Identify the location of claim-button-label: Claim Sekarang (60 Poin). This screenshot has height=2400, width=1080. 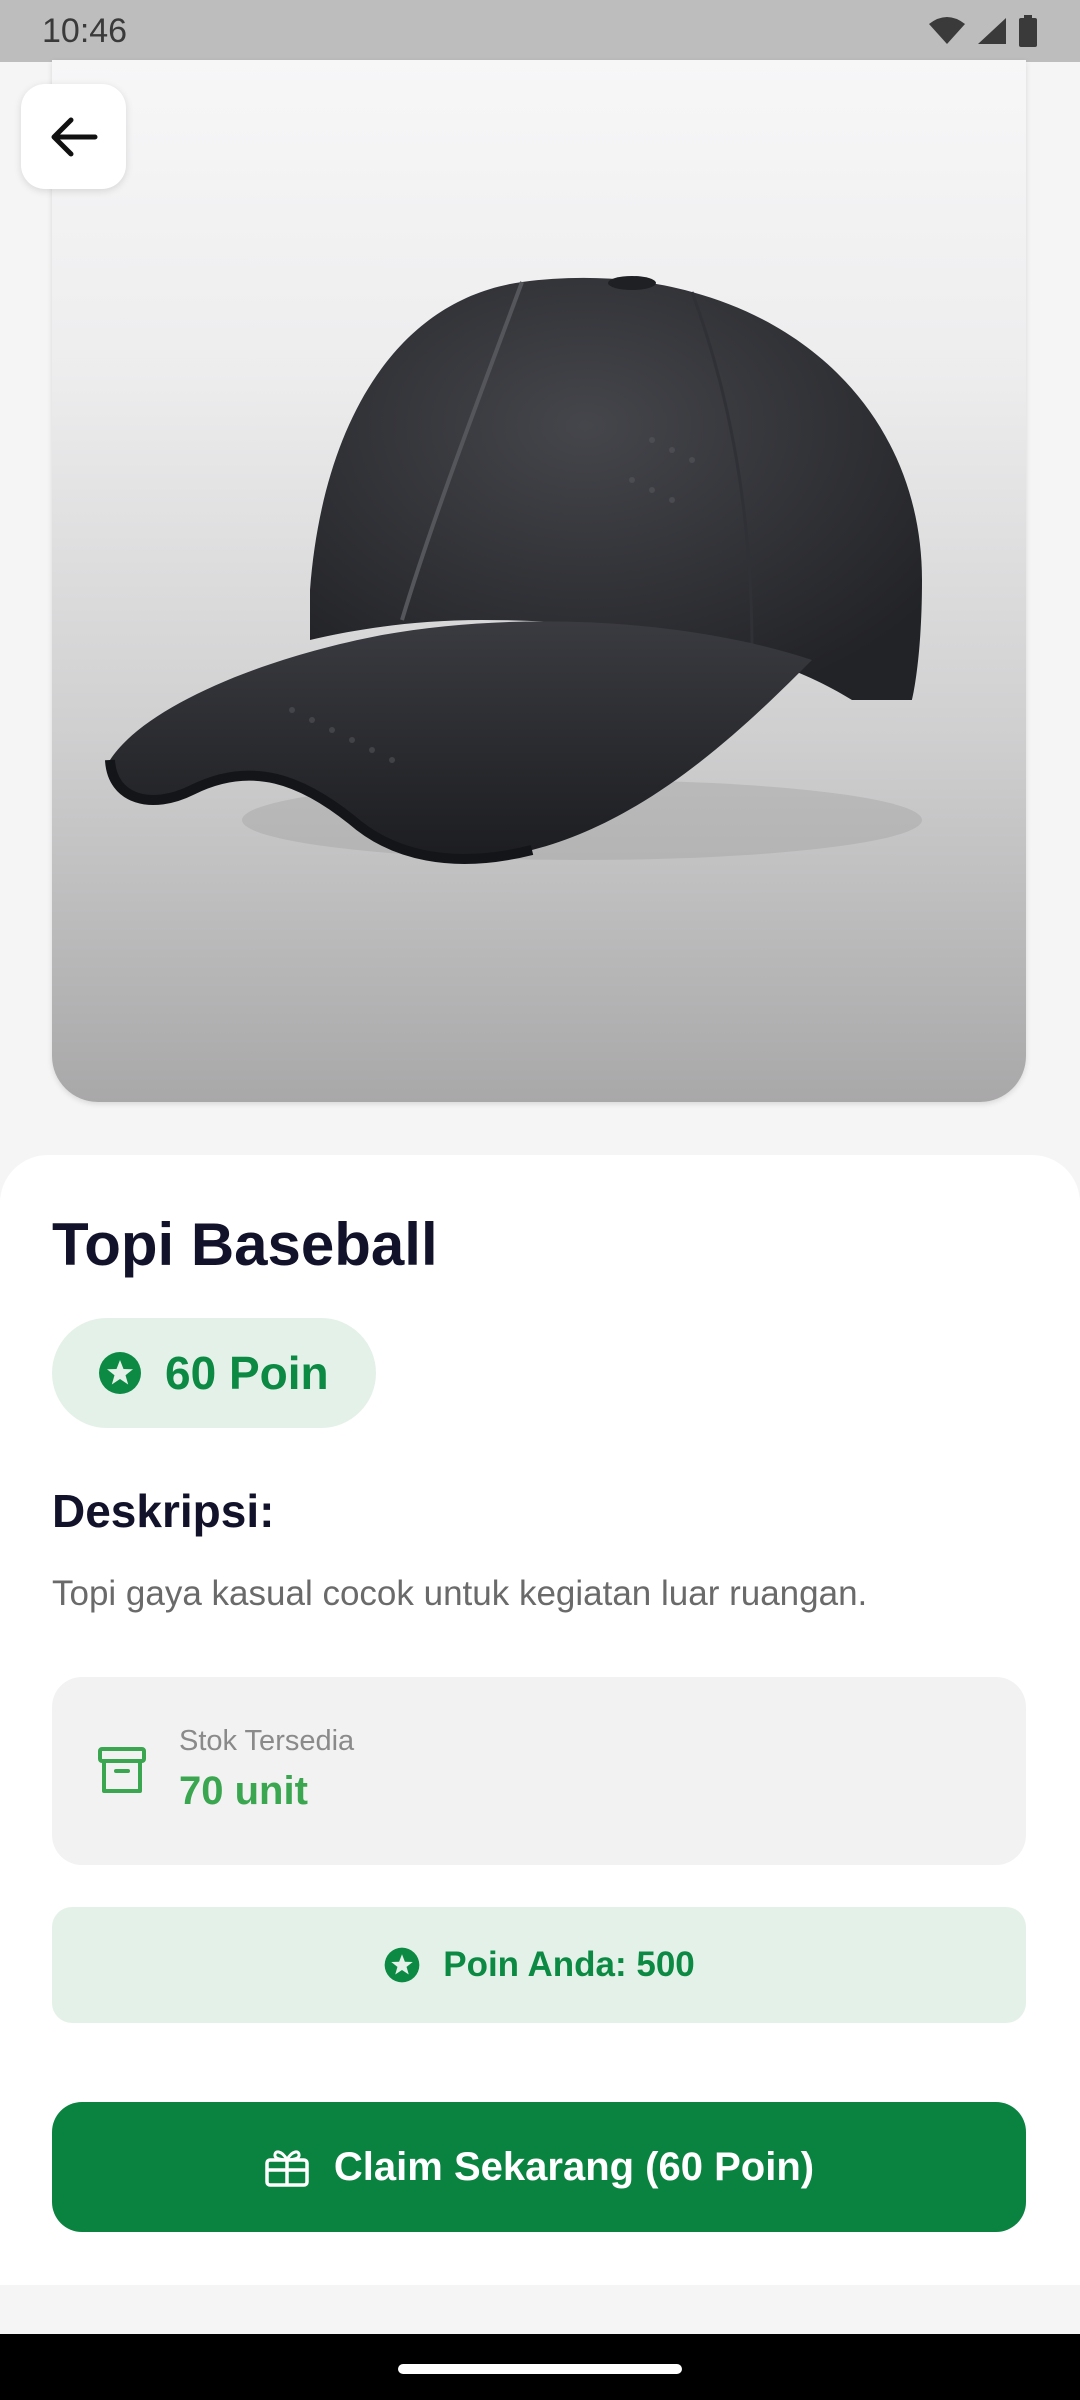
(574, 2166).